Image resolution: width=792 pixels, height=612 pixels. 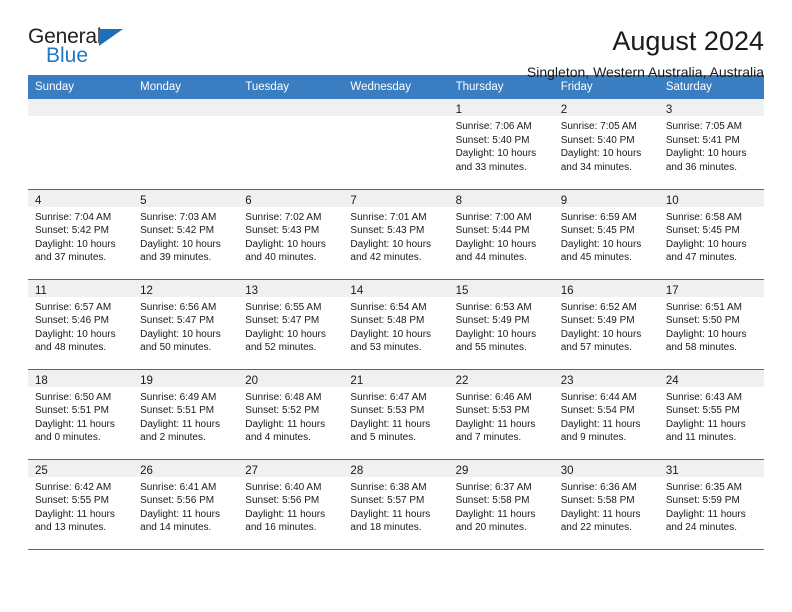 What do you see at coordinates (669, 110) in the screenshot?
I see `day-number: 3` at bounding box center [669, 110].